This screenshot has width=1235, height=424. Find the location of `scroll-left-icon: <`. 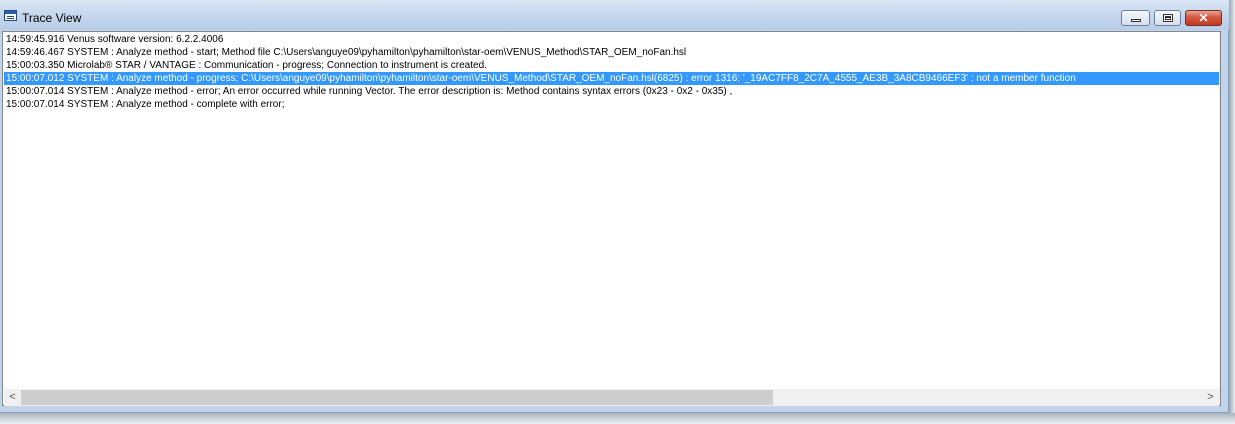

scroll-left-icon: < is located at coordinates (12, 397).